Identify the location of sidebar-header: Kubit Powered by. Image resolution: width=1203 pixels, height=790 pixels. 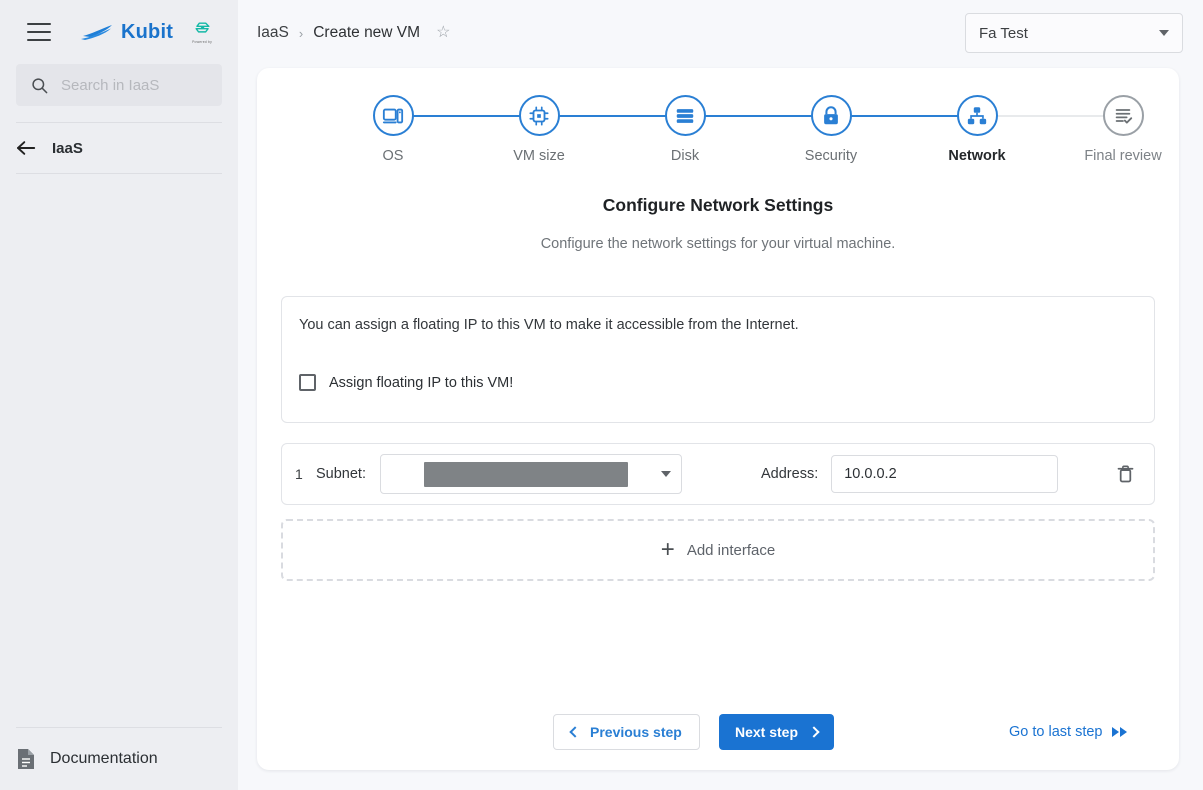
(119, 32).